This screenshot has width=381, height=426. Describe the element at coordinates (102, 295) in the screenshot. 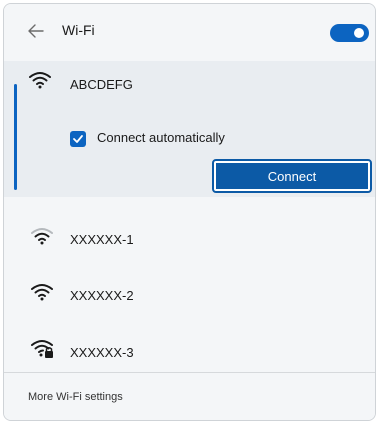

I see `network-name: XXXXXX-2` at that location.